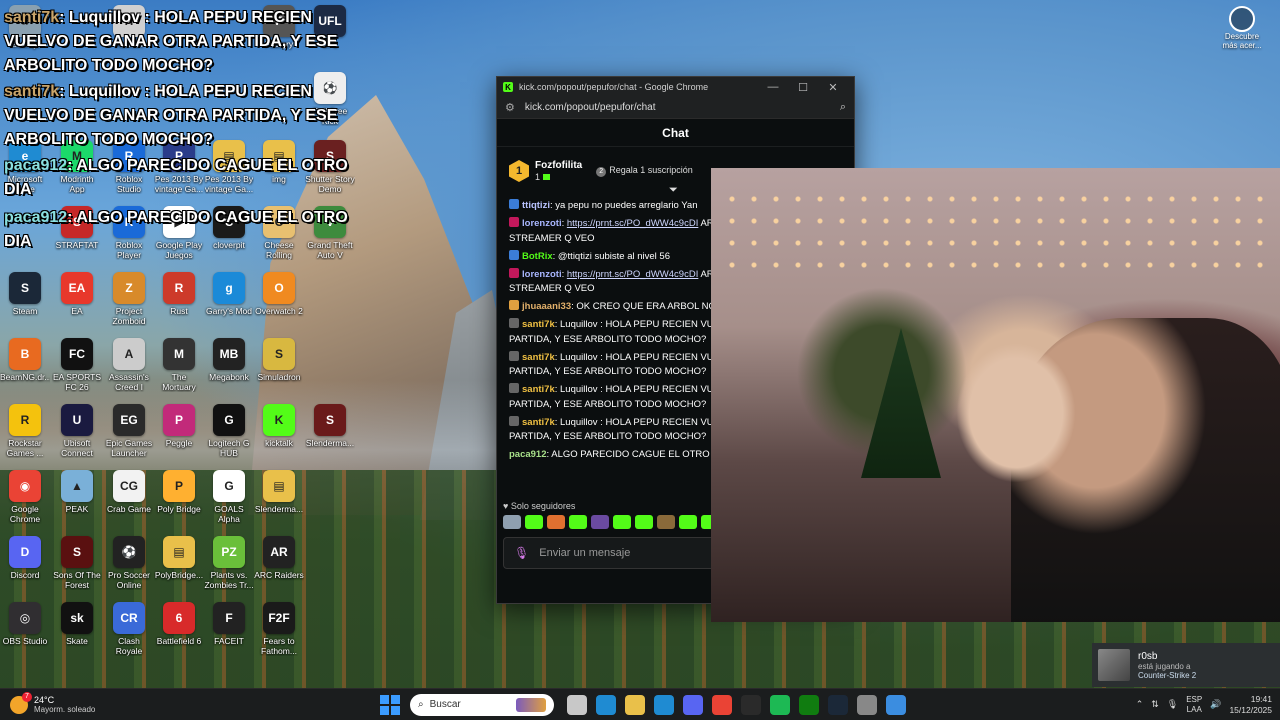 Image resolution: width=1280 pixels, height=720 pixels. I want to click on desktop-icon: 6 Battlefield 6, so click(179, 629).